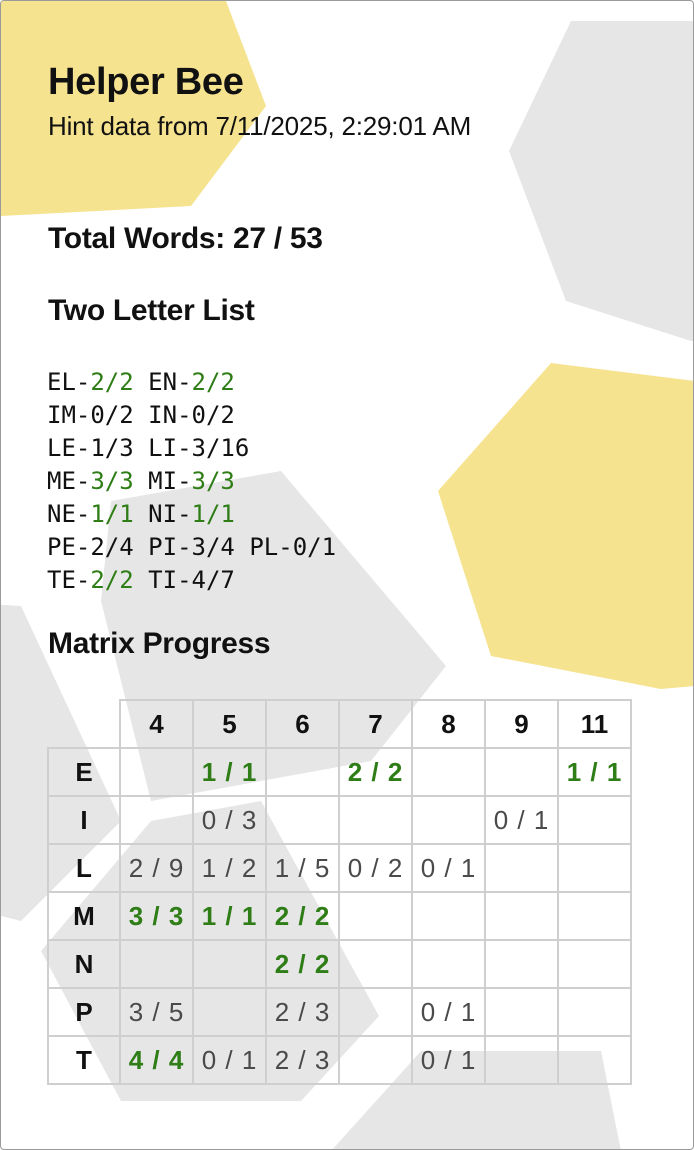 Image resolution: width=694 pixels, height=1150 pixels. Describe the element at coordinates (112, 547) in the screenshot. I see `two-letter-count: 2/4` at that location.